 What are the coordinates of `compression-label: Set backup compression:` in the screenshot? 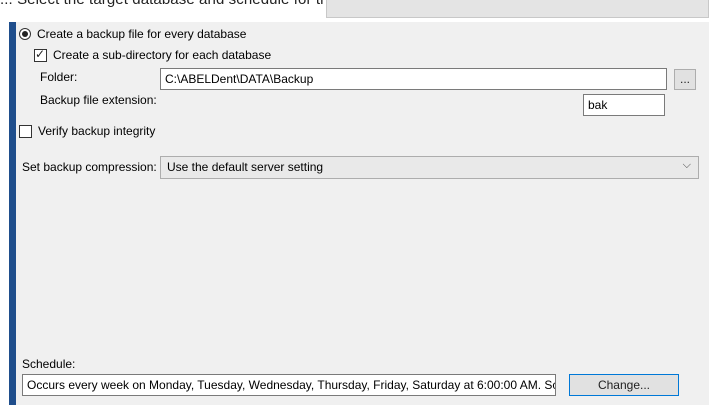 It's located at (89, 167).